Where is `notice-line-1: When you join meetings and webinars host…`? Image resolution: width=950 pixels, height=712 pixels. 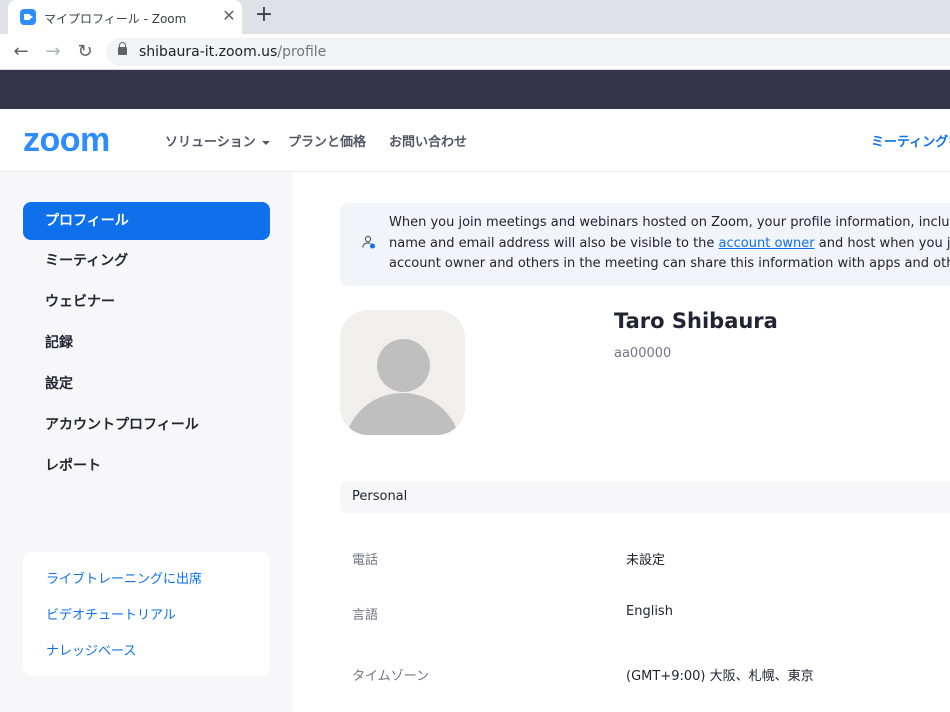 notice-line-1: When you join meetings and webinars host… is located at coordinates (669, 222).